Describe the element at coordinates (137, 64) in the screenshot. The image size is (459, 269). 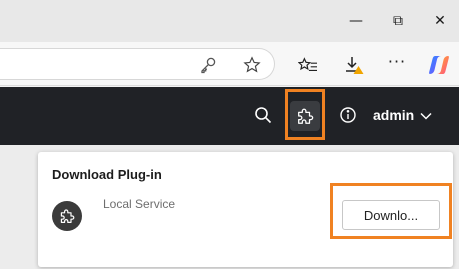
I see `address-bar` at that location.